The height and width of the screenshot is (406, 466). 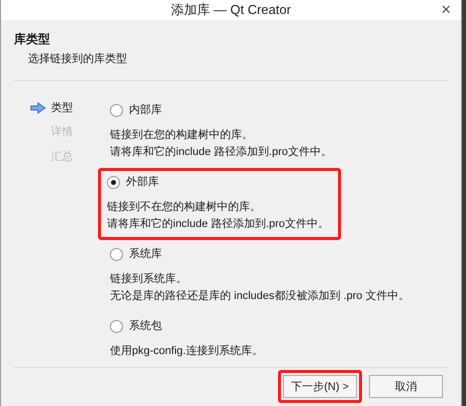 What do you see at coordinates (145, 254) in the screenshot?
I see `option-label: 系统库` at bounding box center [145, 254].